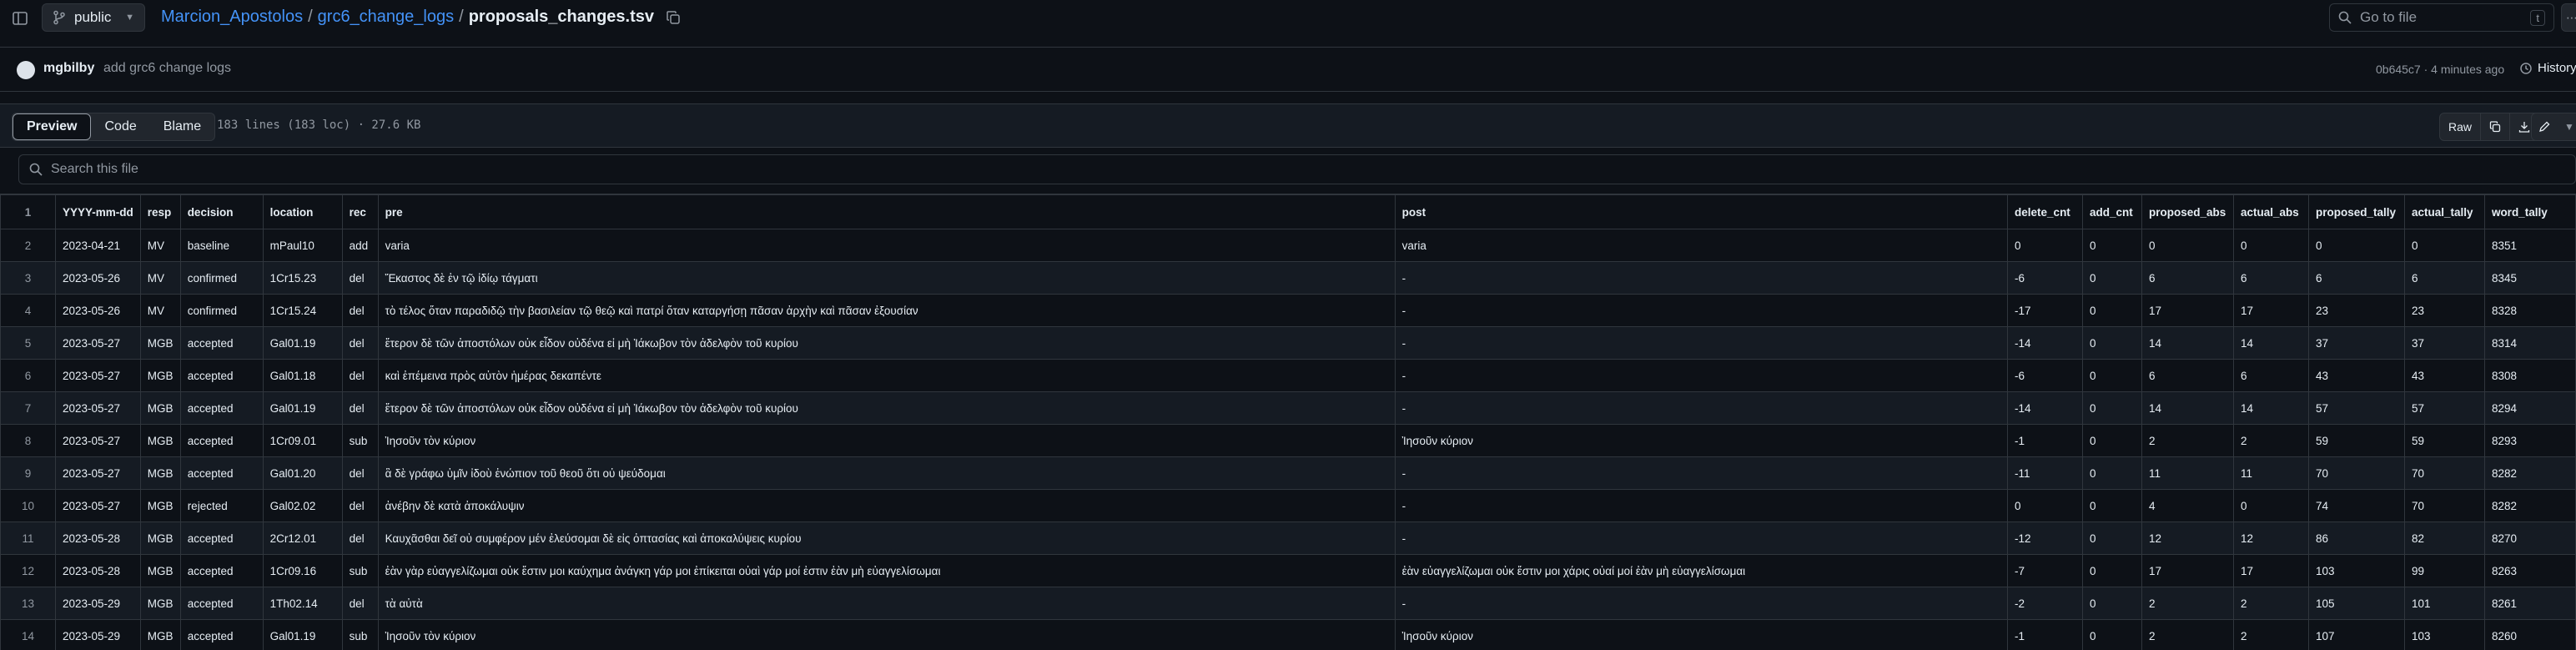 This screenshot has height=650, width=2576. Describe the element at coordinates (2495, 127) in the screenshot. I see `copy-raw-icon` at that location.